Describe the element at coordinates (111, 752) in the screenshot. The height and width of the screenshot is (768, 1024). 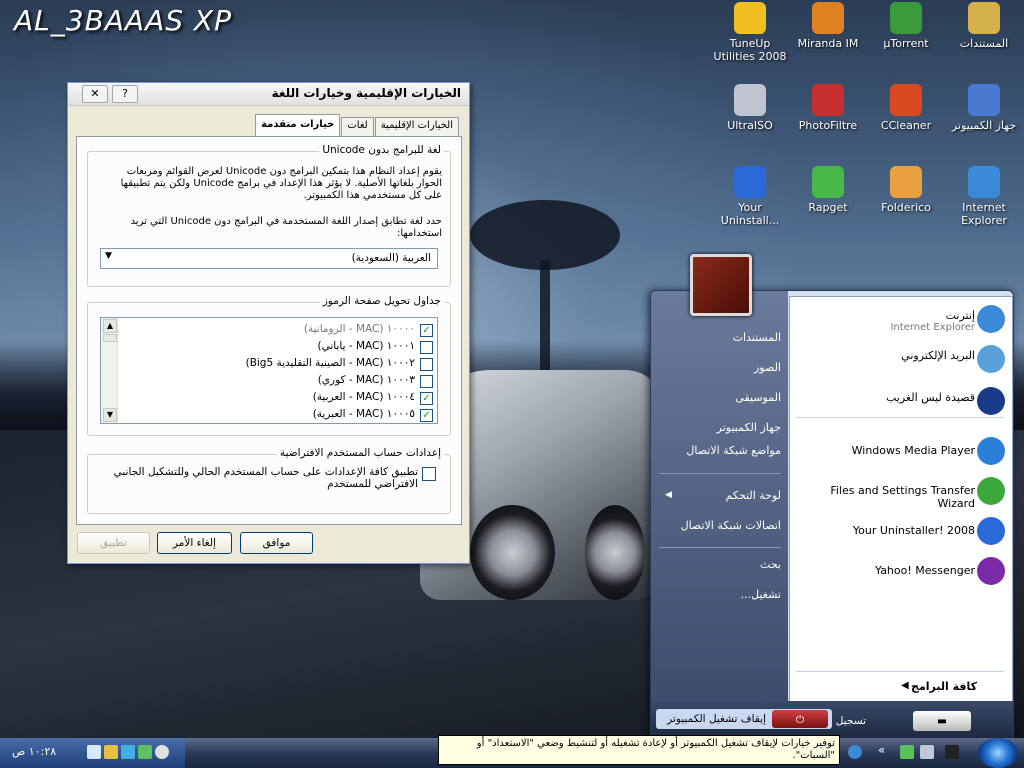
I see `folder-icon` at that location.